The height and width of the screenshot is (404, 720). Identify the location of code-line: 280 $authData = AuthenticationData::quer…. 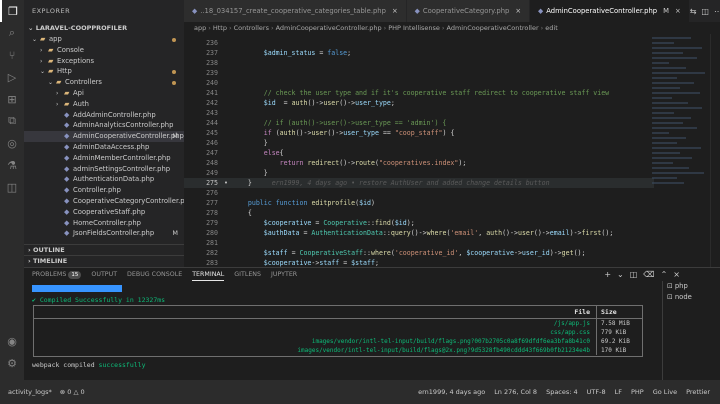
(419, 233).